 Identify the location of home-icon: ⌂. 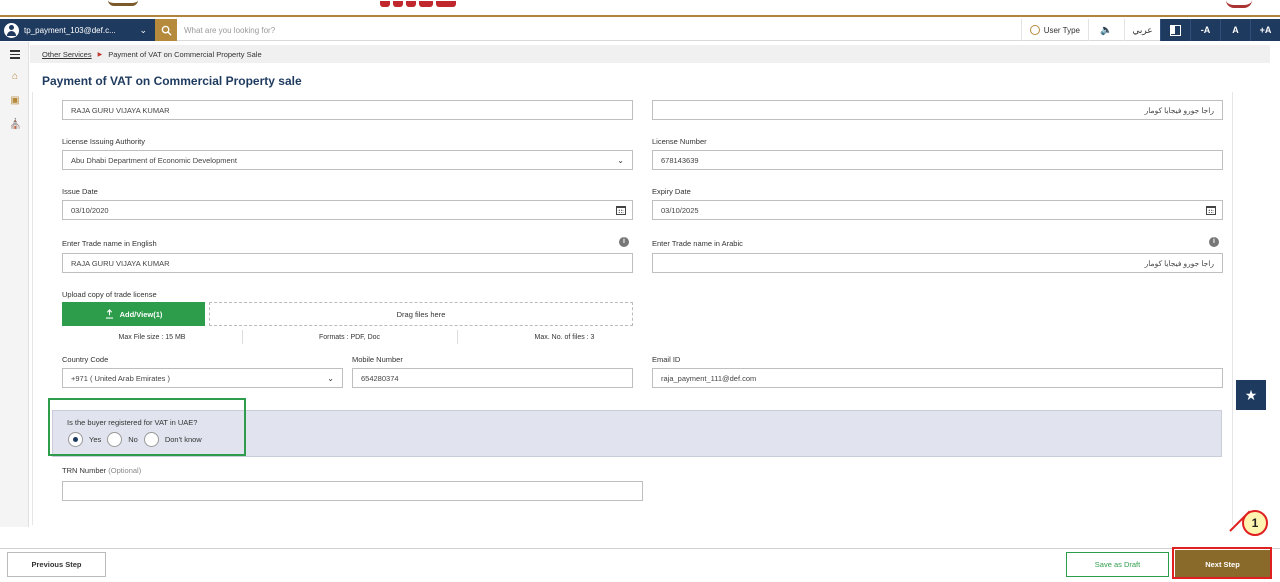
(15, 77).